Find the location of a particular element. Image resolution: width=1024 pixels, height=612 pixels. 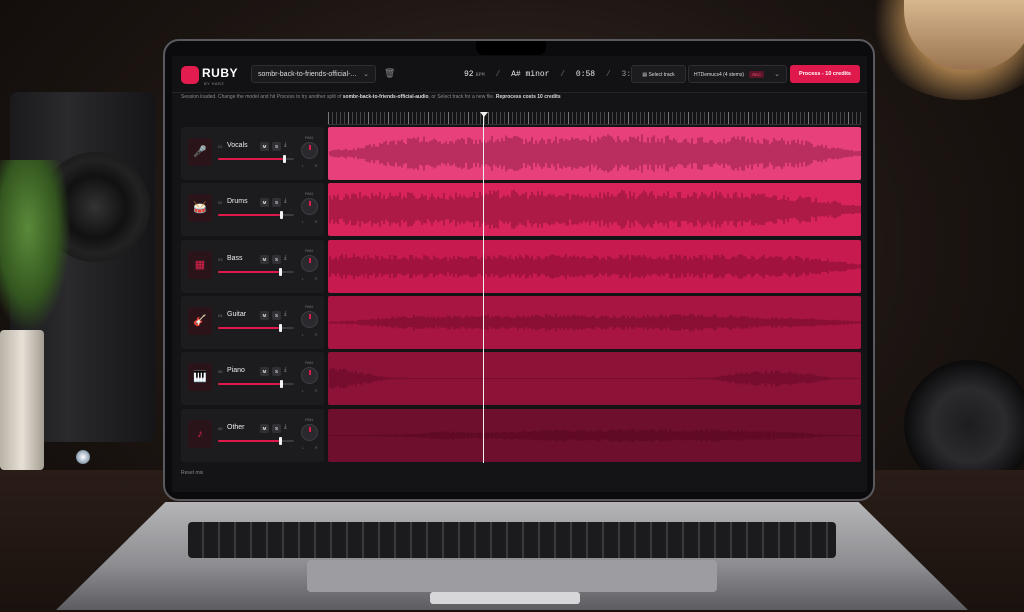

brand-subtitle: BY HARZ is located at coordinates (214, 83).